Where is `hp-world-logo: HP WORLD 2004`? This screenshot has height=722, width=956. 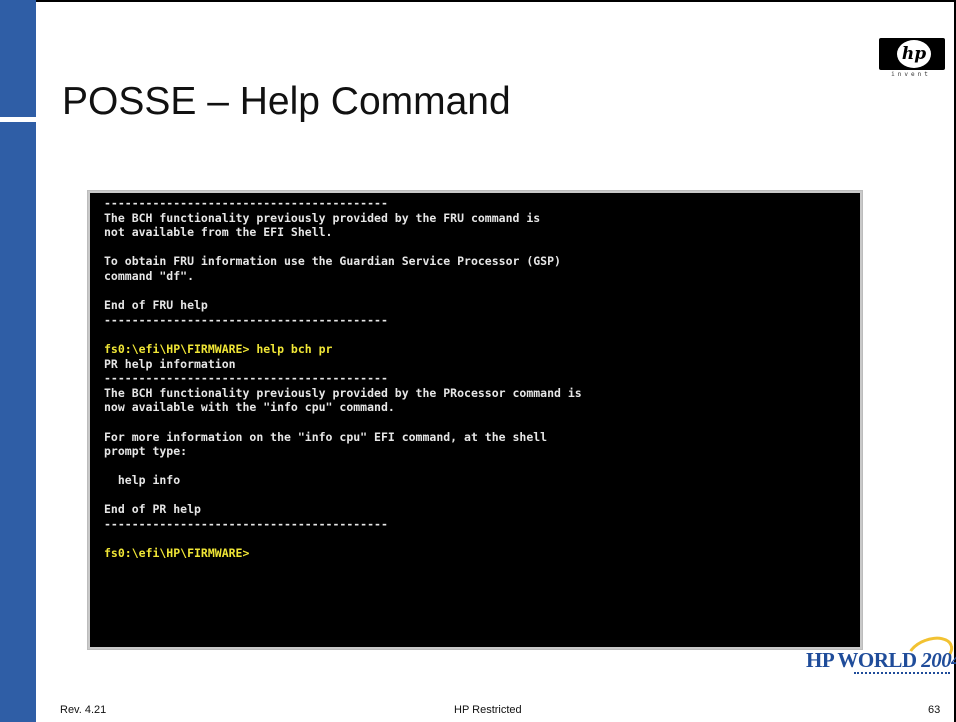
hp-world-logo: HP WORLD 2004 is located at coordinates (881, 657).